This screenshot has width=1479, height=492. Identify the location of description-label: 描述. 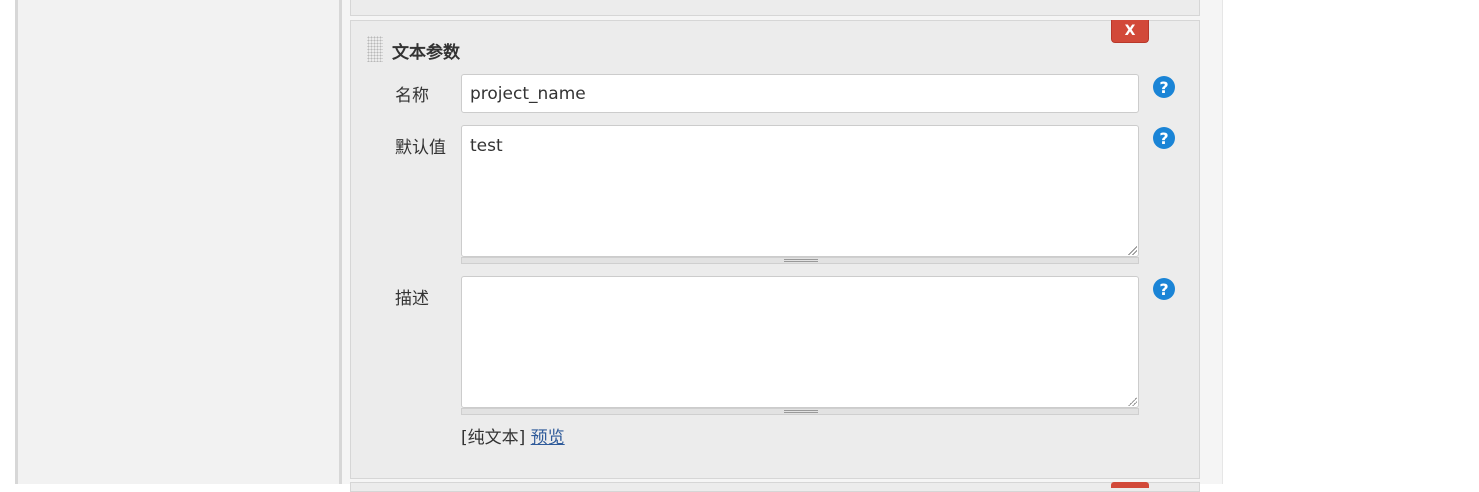
(412, 299).